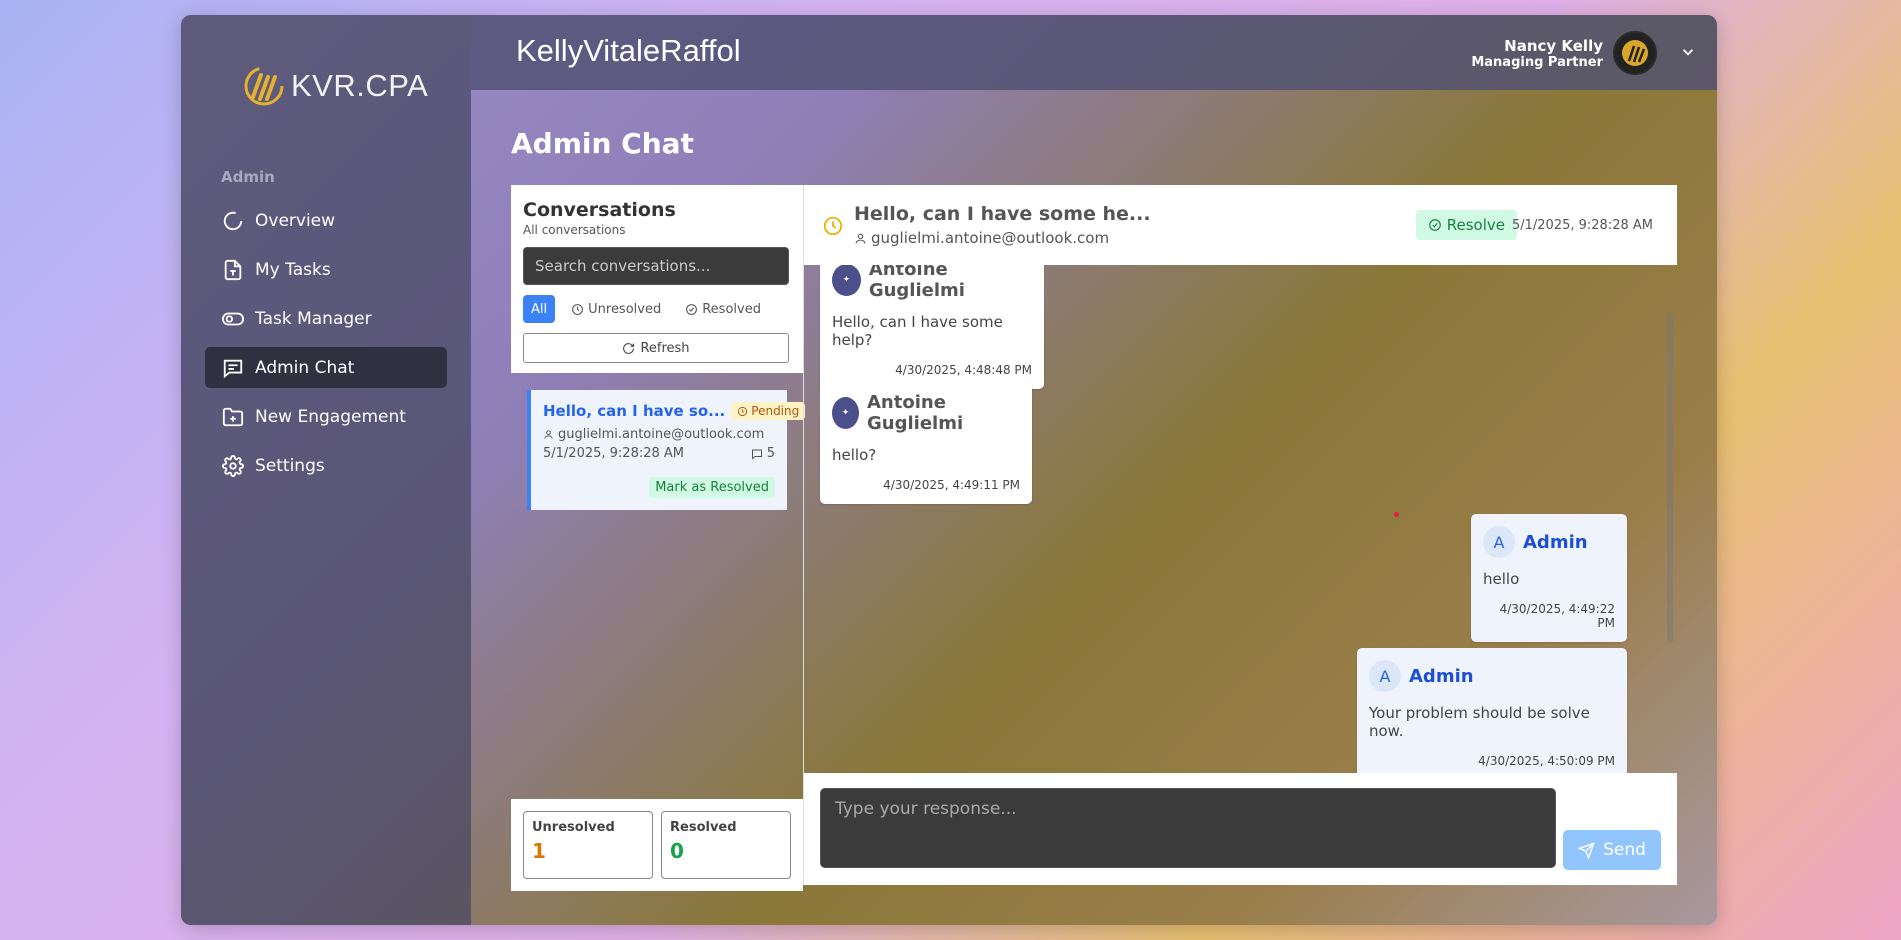 The height and width of the screenshot is (940, 1901). I want to click on status-label: Pending, so click(775, 411).